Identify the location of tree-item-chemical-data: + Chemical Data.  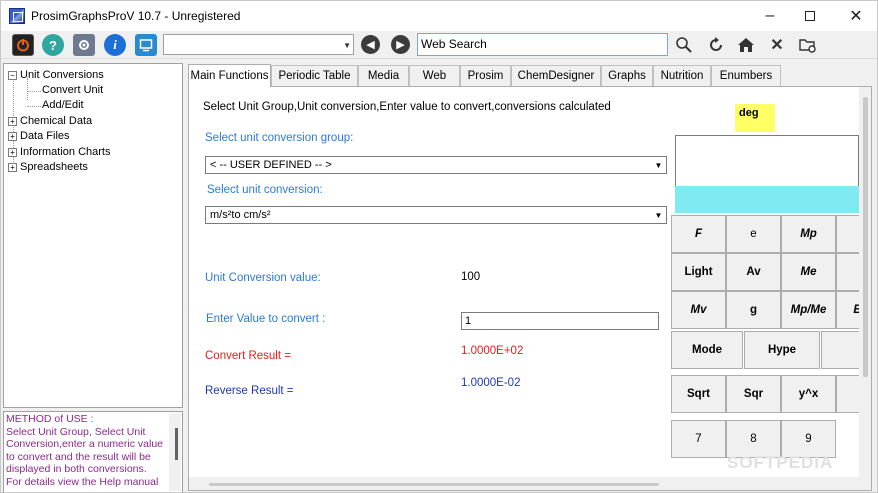
(50, 122).